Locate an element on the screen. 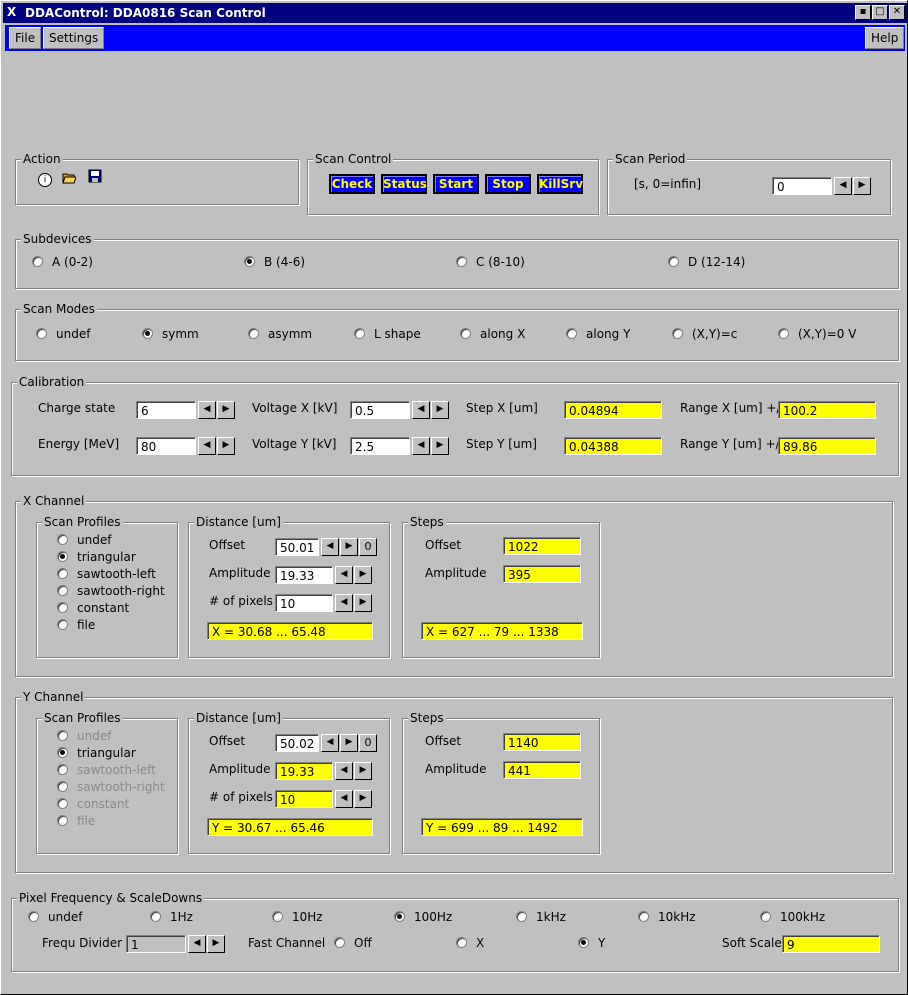 The width and height of the screenshot is (908, 995). y-profile-file-radio is located at coordinates (62, 820).